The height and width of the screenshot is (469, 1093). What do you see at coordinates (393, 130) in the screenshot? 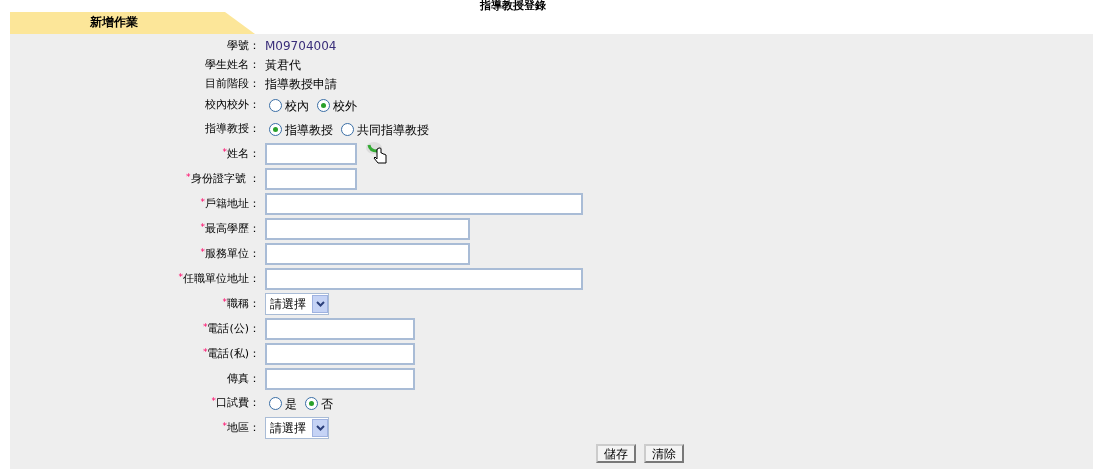
I see `radio-label: 共同指導教授` at bounding box center [393, 130].